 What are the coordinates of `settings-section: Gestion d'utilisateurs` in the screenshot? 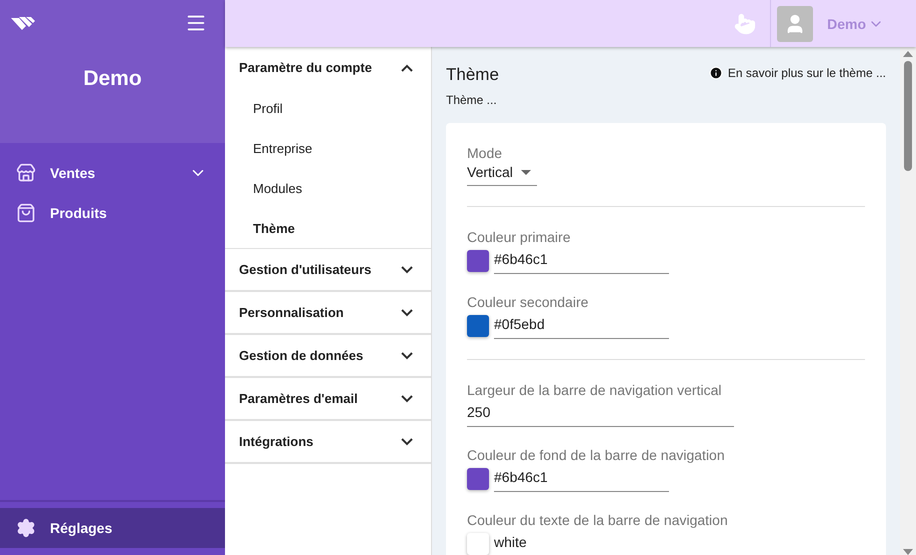 It's located at (328, 270).